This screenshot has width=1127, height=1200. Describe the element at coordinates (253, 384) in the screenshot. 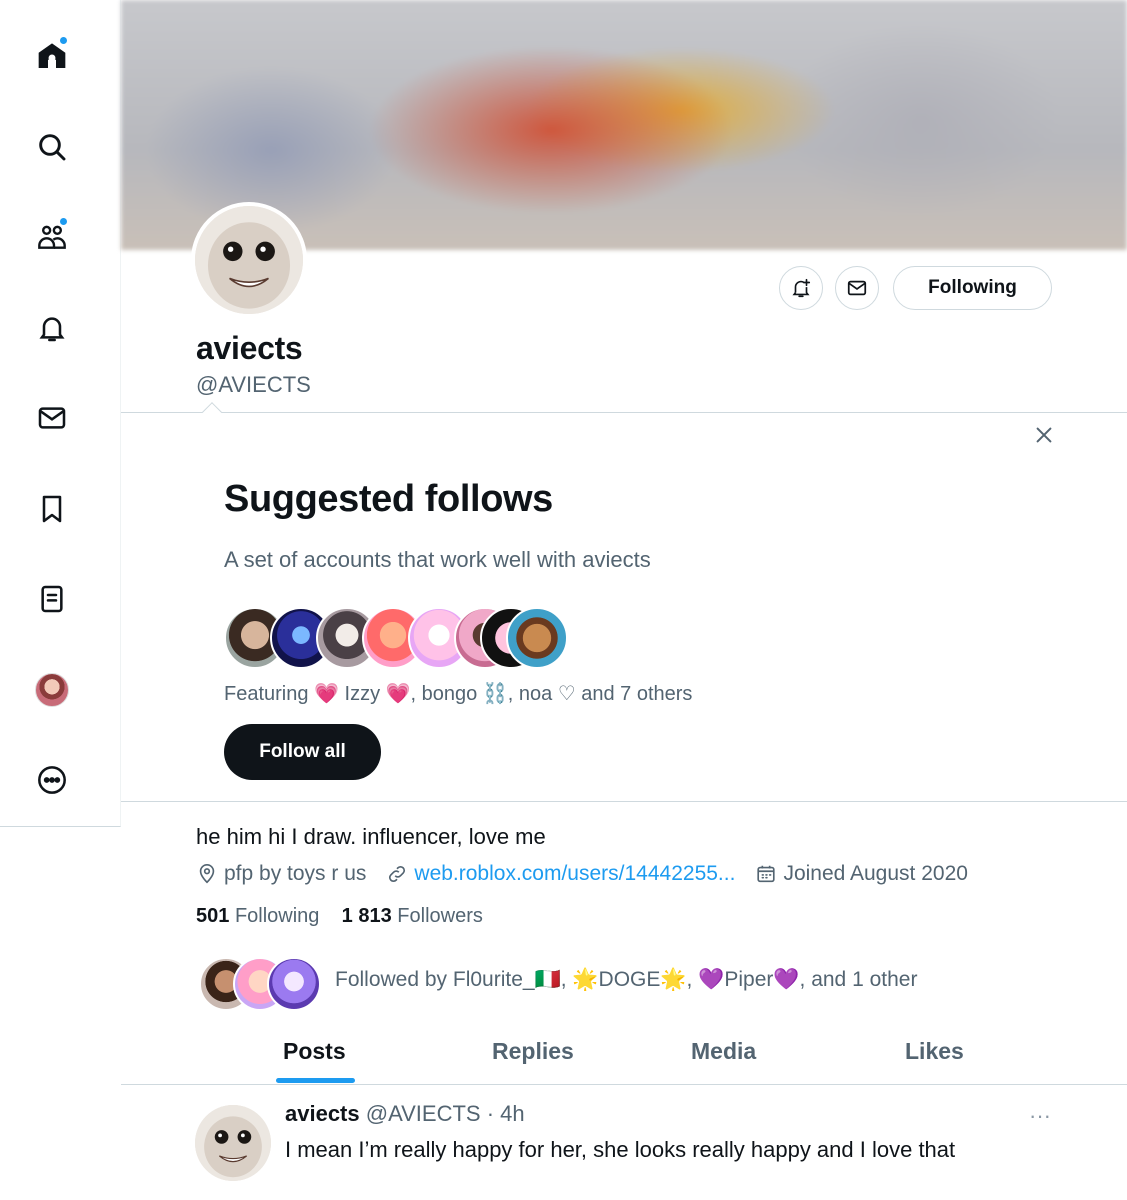

I see `profile-handle: @AVIECTS` at that location.